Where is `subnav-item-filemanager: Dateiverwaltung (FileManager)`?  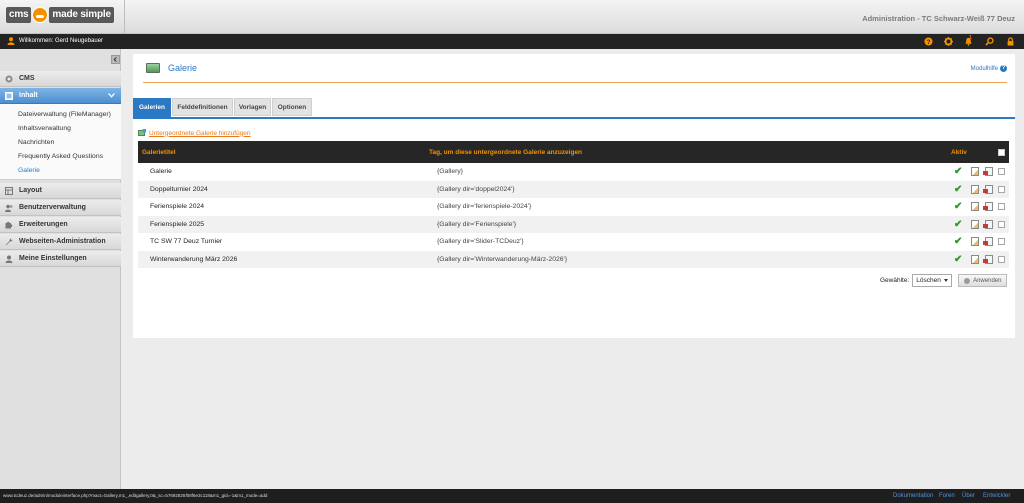 subnav-item-filemanager: Dateiverwaltung (FileManager) is located at coordinates (64, 114).